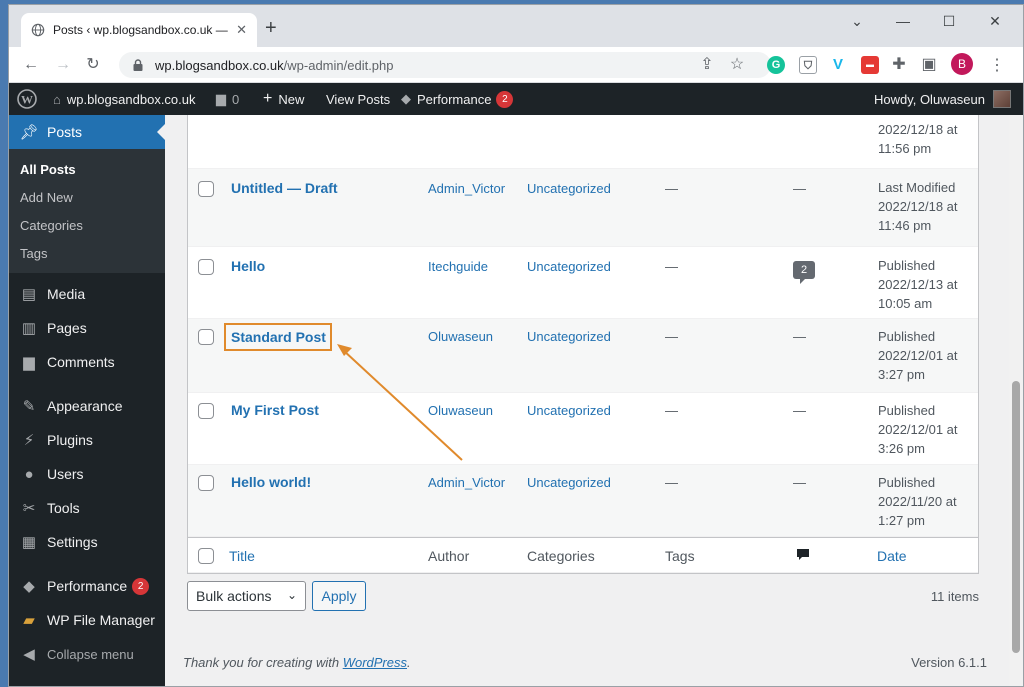 The image size is (1024, 687). Describe the element at coordinates (263, 662) in the screenshot. I see `footer-thanks-prefix: Thank you for creating with` at that location.